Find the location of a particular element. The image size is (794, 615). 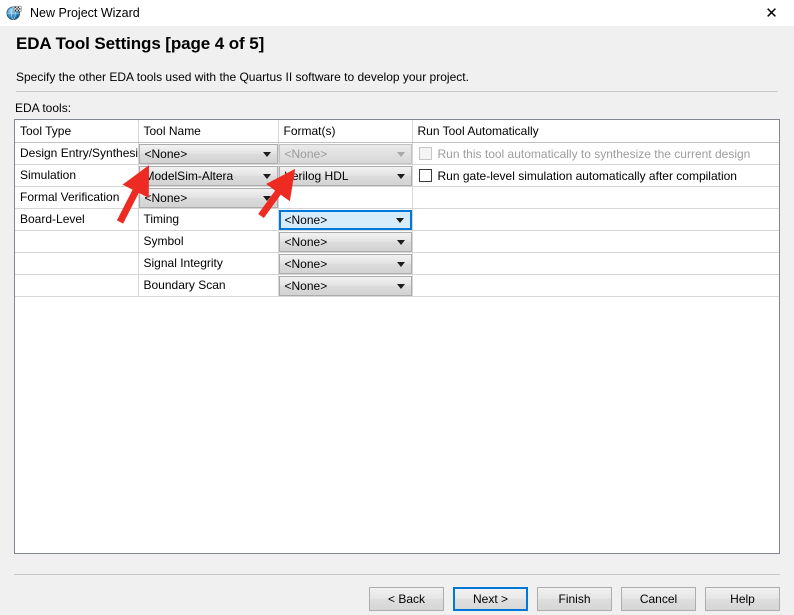

tool-name-label: Timing is located at coordinates (161, 219).